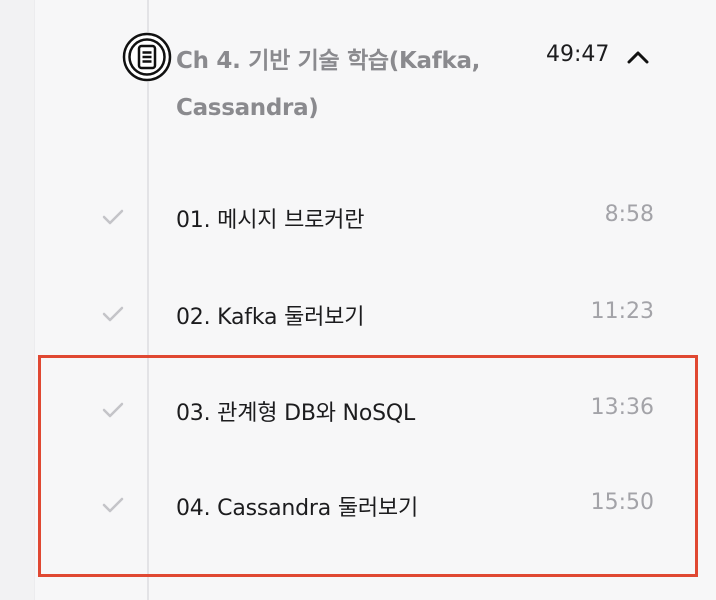 This screenshot has height=600, width=716. Describe the element at coordinates (638, 58) in the screenshot. I see `chevron-up-icon` at that location.